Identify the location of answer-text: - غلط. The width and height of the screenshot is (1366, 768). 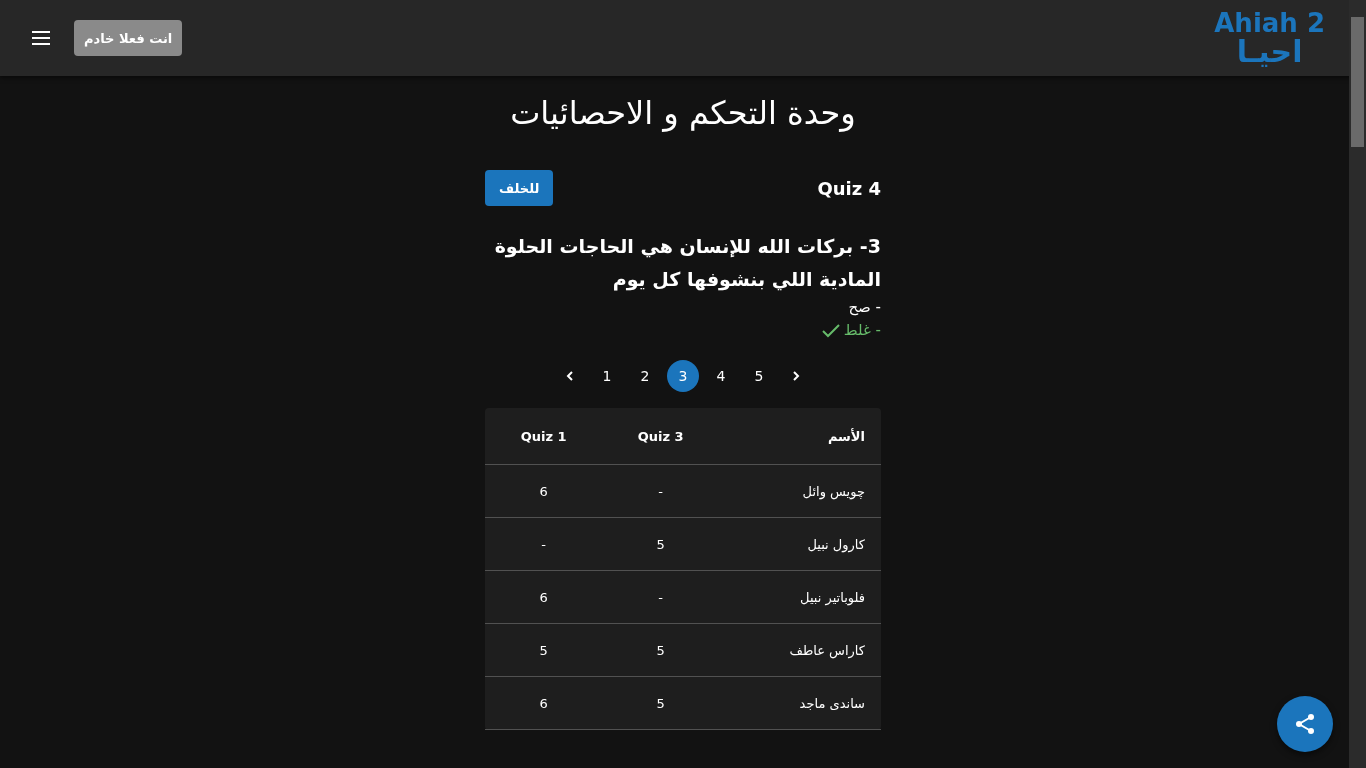
(862, 330).